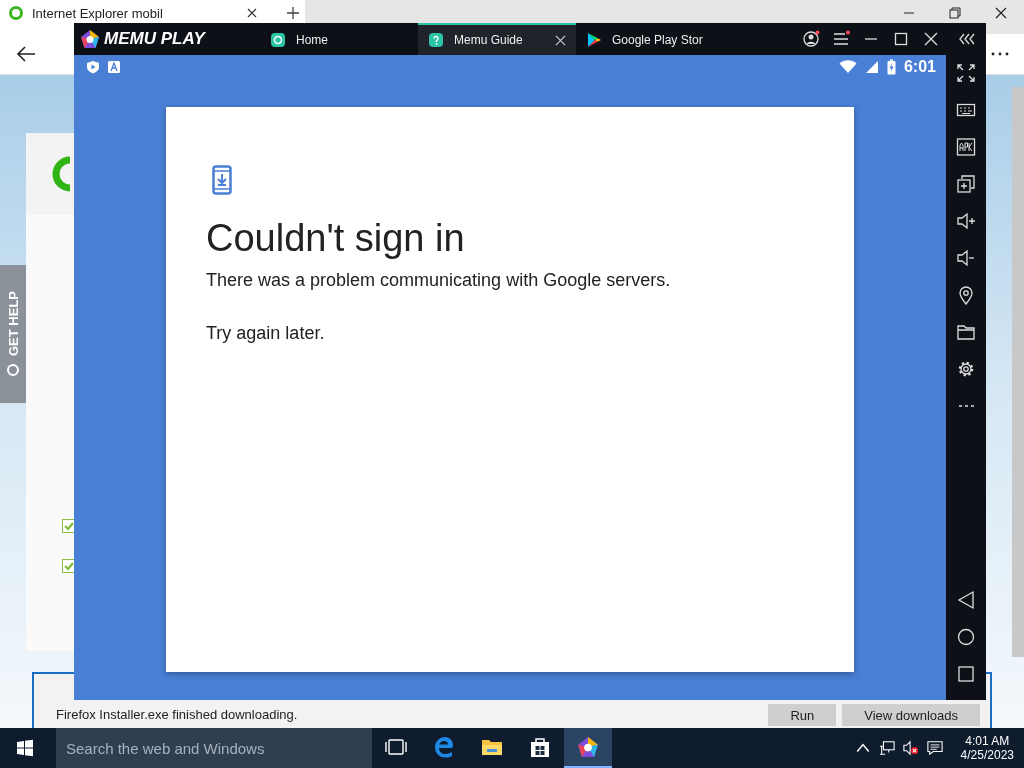  Describe the element at coordinates (540, 747) in the screenshot. I see `shopping-bag-icon` at that location.